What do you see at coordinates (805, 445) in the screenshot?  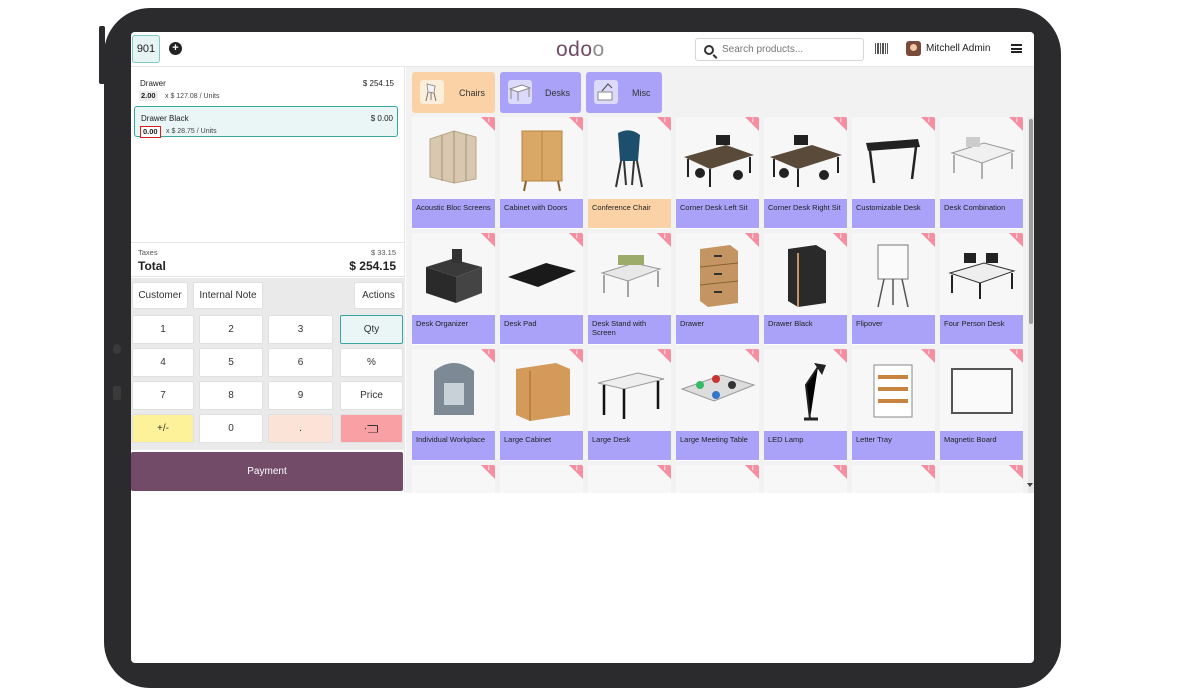 I see `product-name: LED Lamp` at bounding box center [805, 445].